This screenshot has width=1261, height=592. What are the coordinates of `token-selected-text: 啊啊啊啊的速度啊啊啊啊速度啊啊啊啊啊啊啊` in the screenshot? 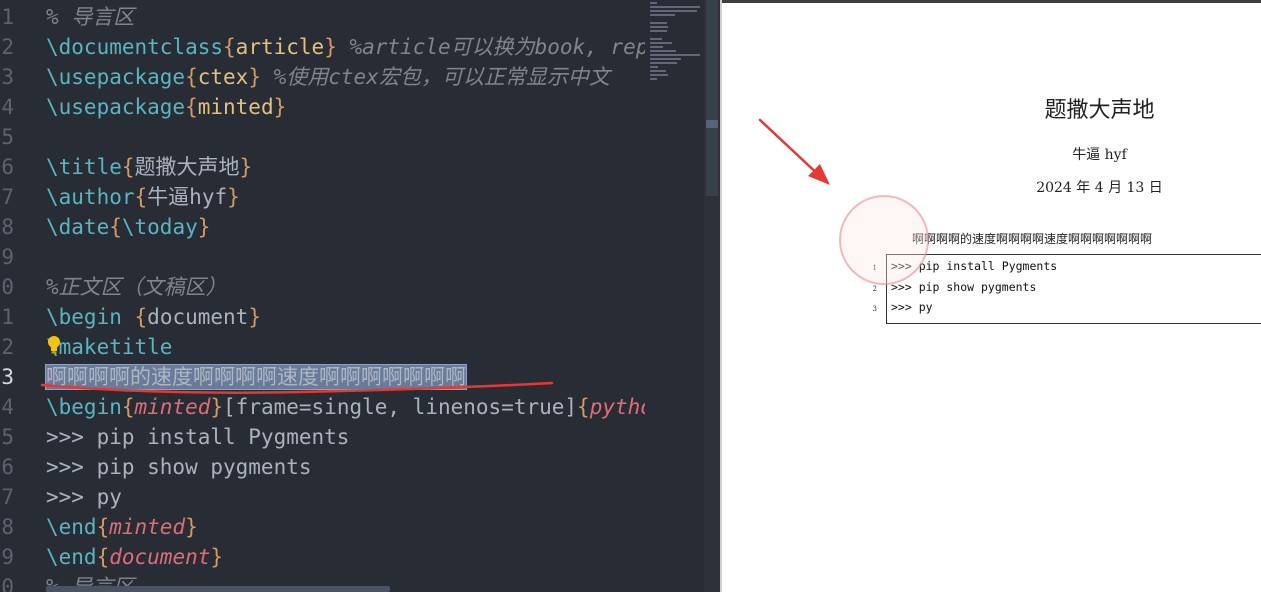 It's located at (256, 377).